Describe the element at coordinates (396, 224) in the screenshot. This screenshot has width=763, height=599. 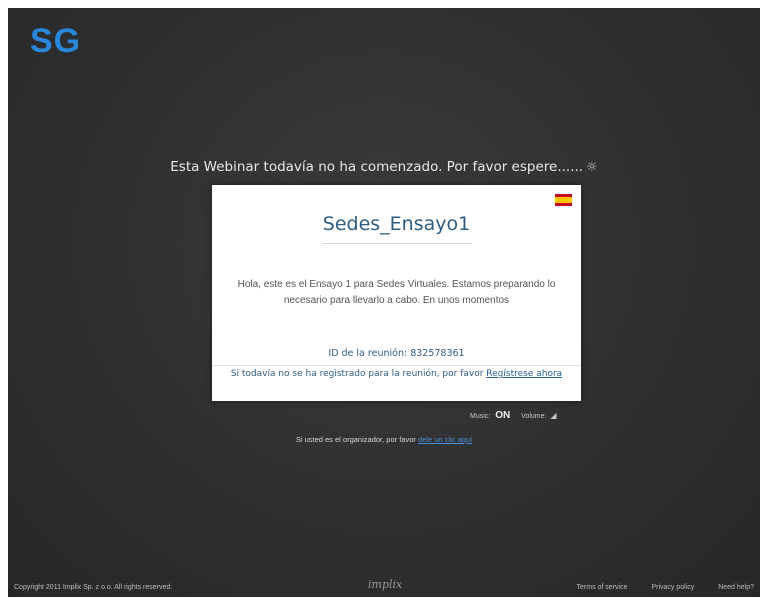
I see `webinar-title: Sedes_Ensayo1` at that location.